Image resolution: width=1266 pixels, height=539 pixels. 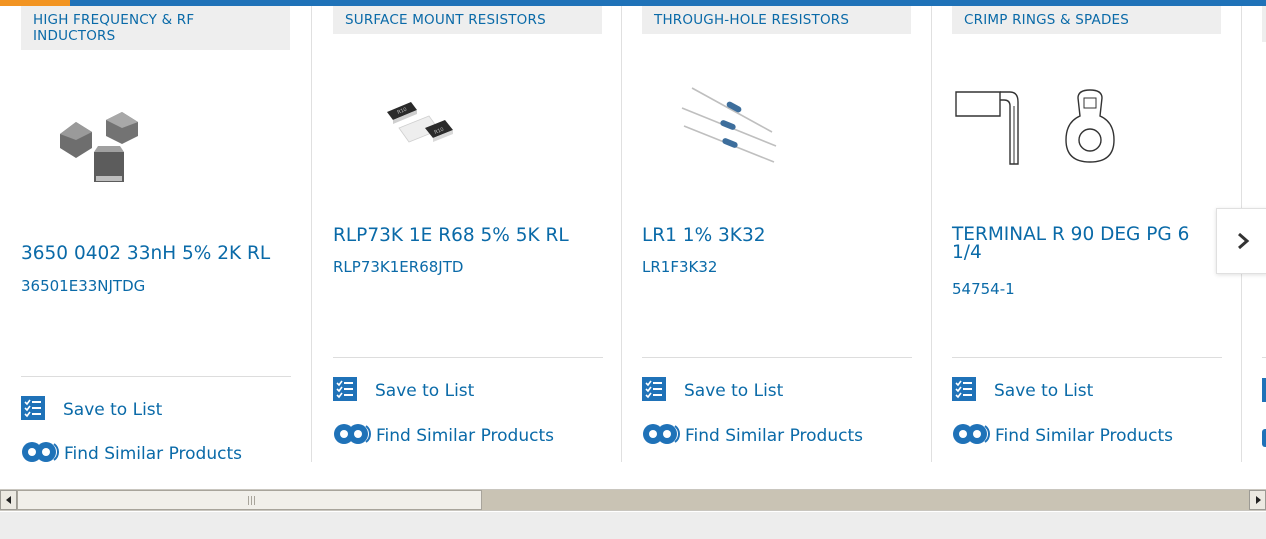 What do you see at coordinates (730, 126) in the screenshot?
I see `axial-resistor-image` at bounding box center [730, 126].